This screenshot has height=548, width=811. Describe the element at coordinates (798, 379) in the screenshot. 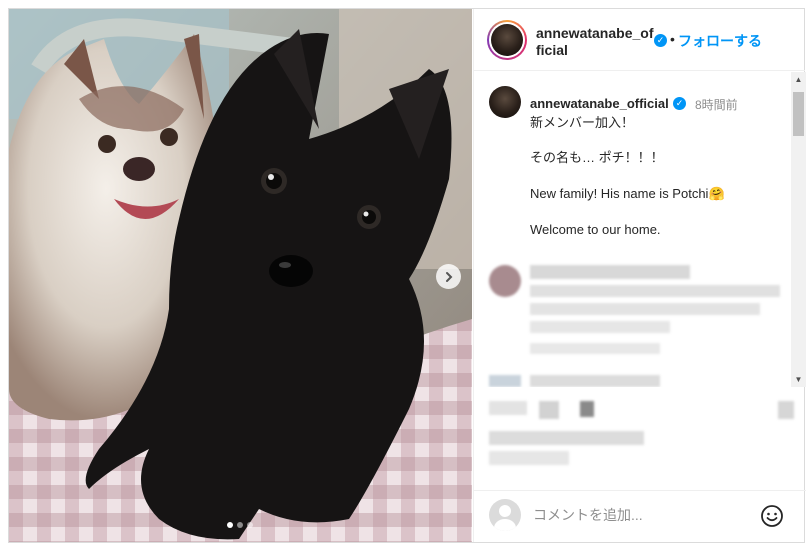

I see `scroll-down-arrow-icon: ▼` at that location.